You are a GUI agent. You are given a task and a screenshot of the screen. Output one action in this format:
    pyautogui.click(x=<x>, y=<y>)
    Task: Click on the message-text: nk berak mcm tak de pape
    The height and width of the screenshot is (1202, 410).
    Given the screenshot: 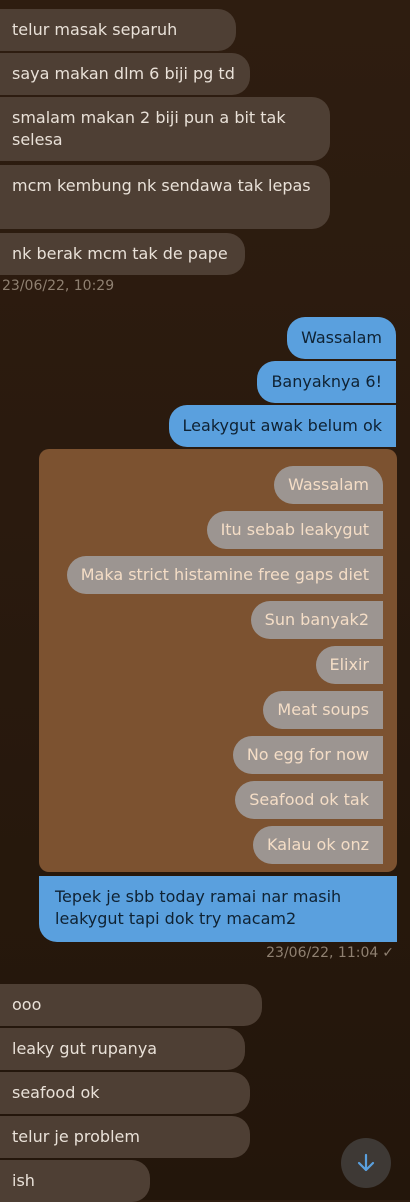 What is the action you would take?
    pyautogui.click(x=120, y=253)
    